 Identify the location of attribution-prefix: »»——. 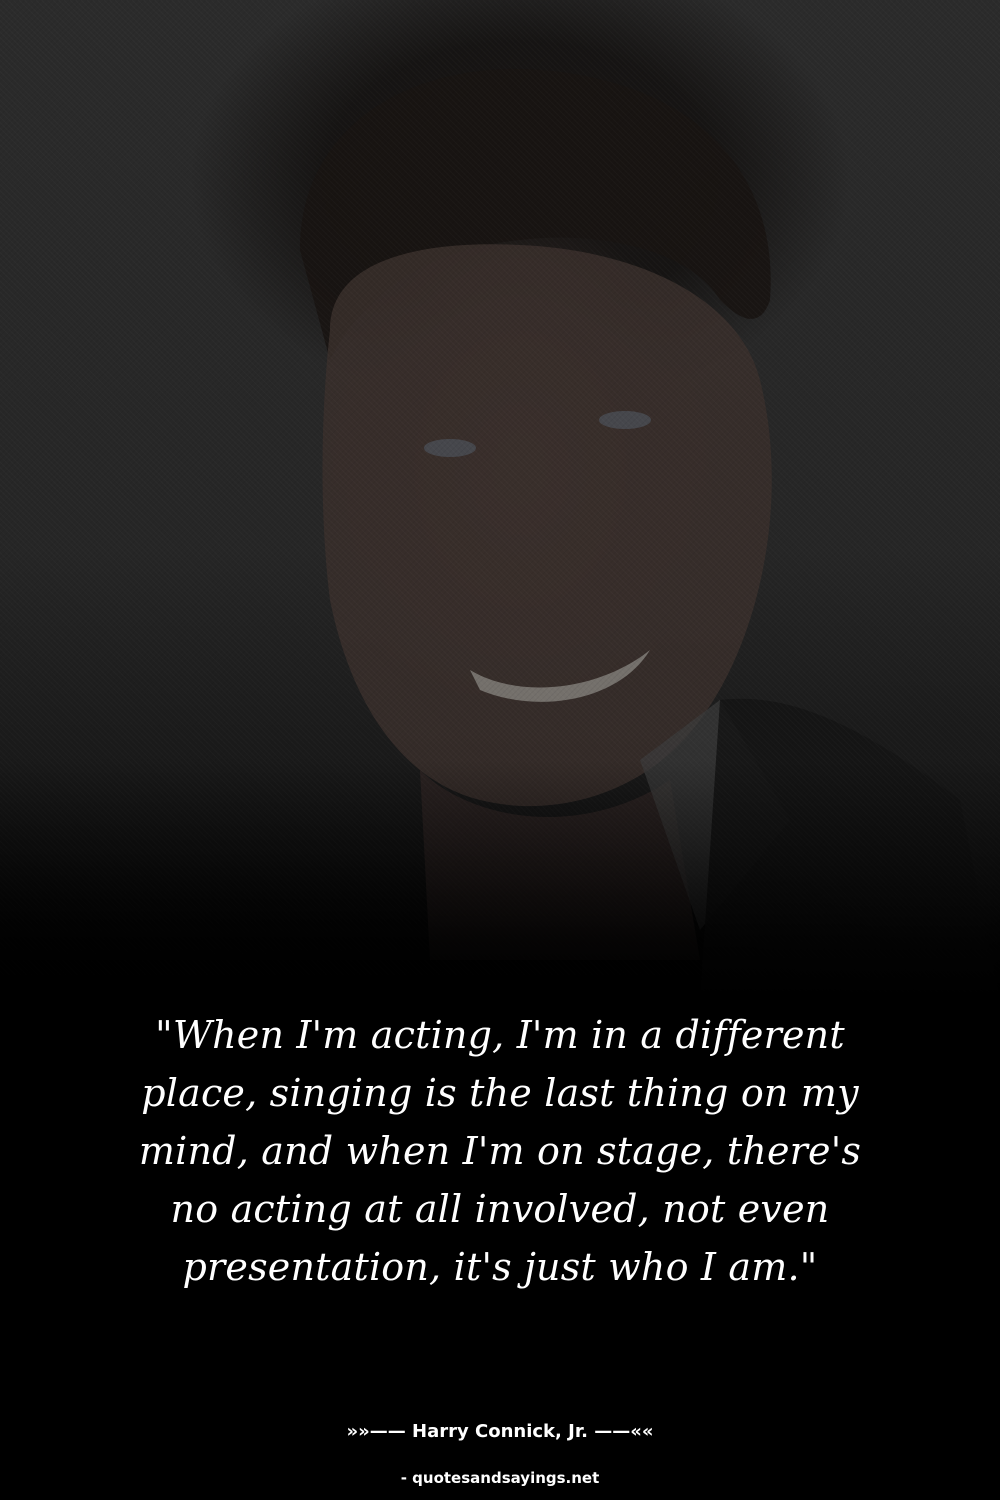
(379, 1431).